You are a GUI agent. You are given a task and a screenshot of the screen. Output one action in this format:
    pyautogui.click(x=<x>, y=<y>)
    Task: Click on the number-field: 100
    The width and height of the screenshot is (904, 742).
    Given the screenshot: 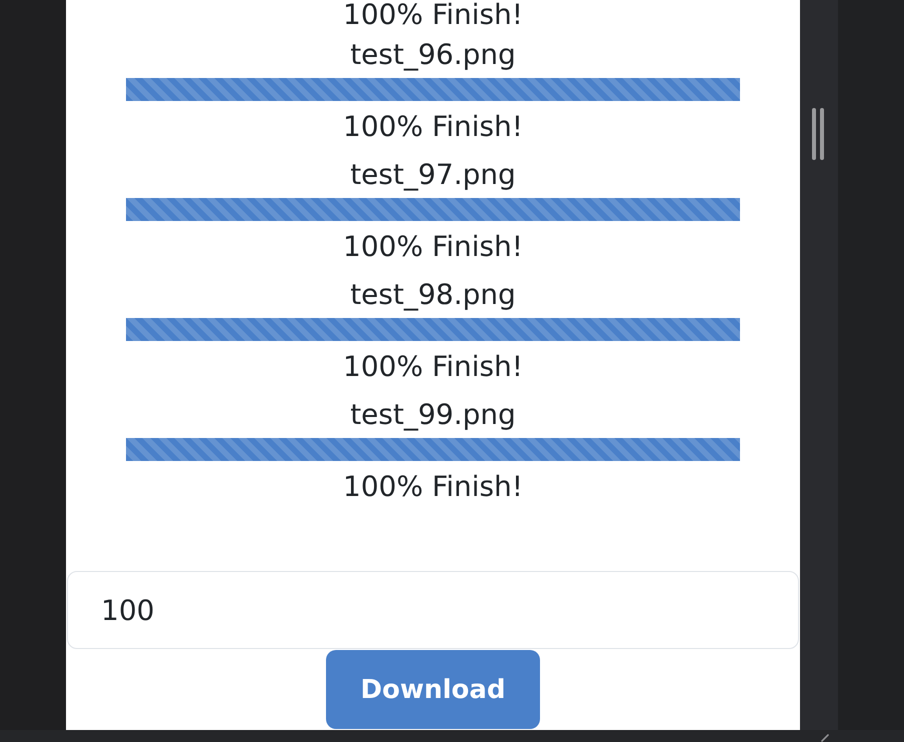 What is the action you would take?
    pyautogui.click(x=433, y=610)
    